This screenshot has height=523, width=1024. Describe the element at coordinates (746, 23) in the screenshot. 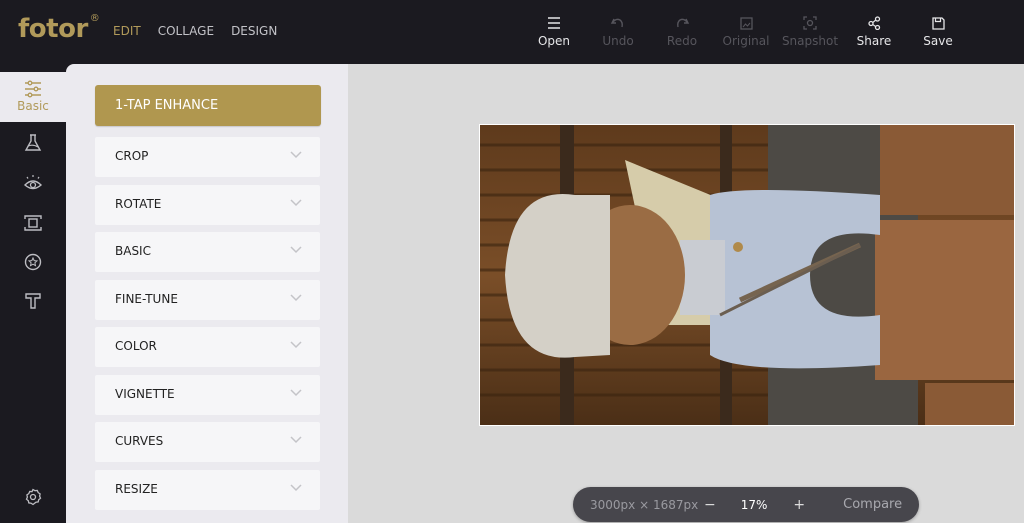

I see `image-icon` at that location.